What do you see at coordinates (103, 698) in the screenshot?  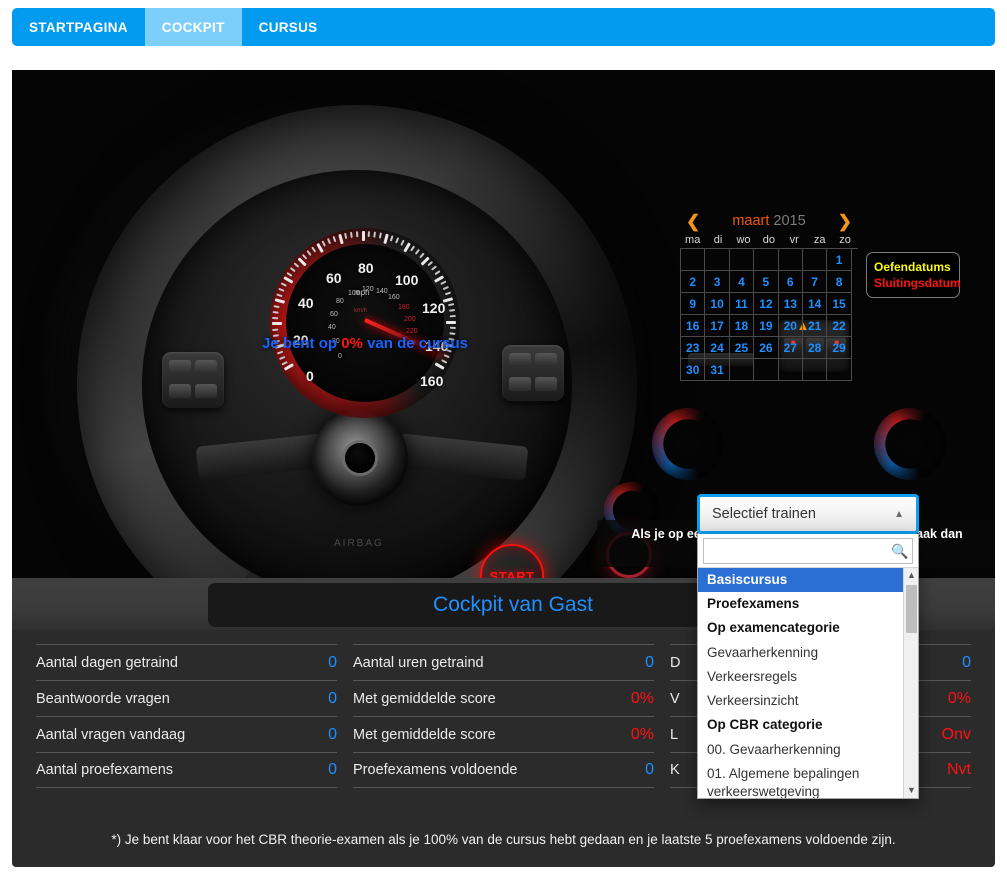 I see `stat-label: Beantwoorde vragen` at bounding box center [103, 698].